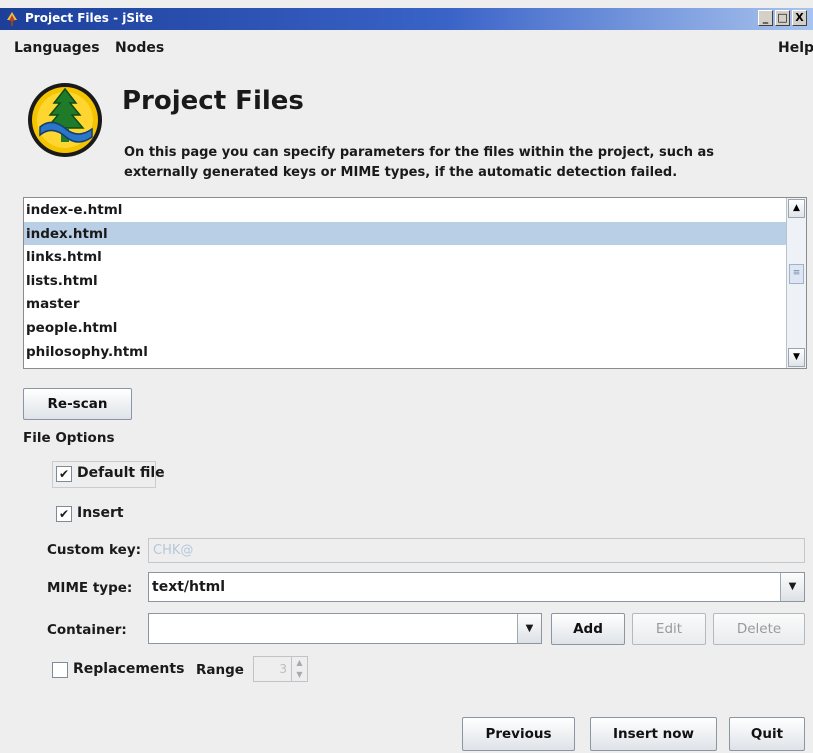  I want to click on file-list-item: people.html, so click(405, 328).